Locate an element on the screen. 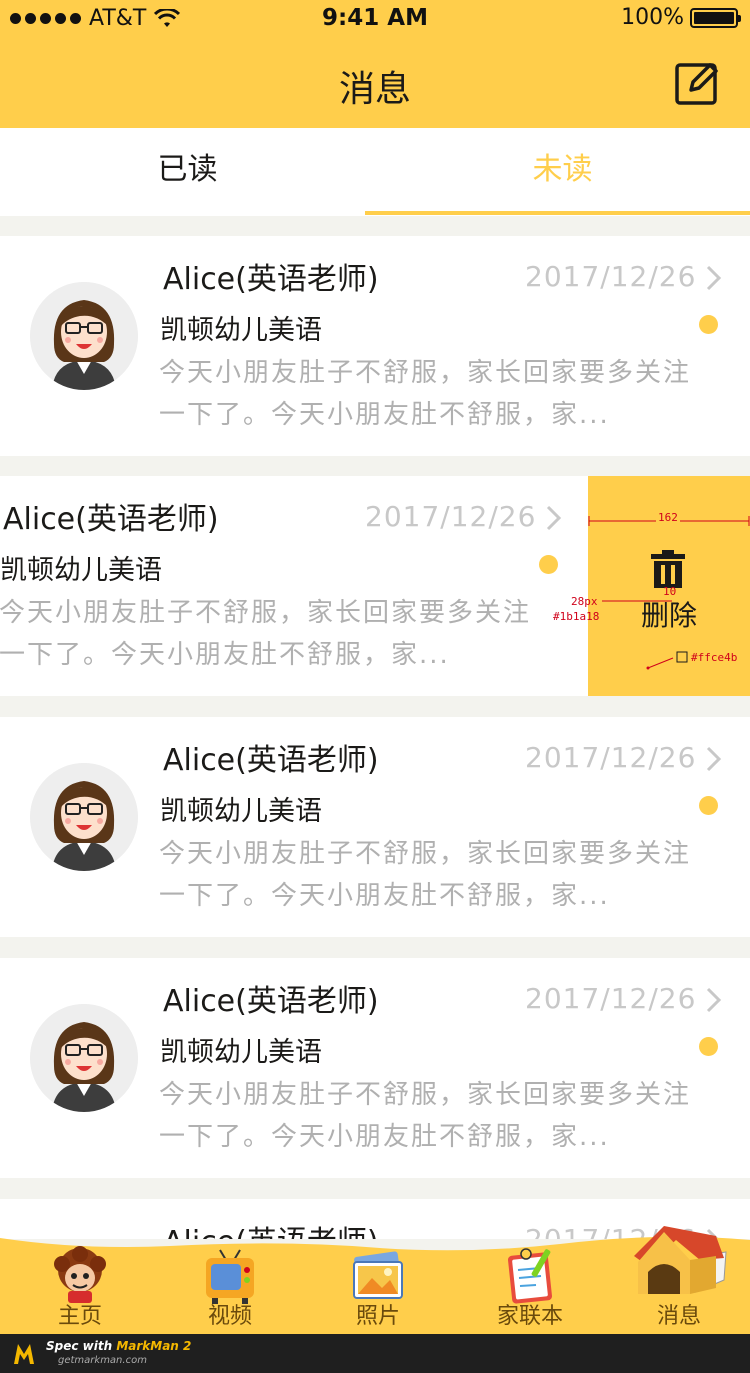  tab-unread: 未读 is located at coordinates (562, 172).